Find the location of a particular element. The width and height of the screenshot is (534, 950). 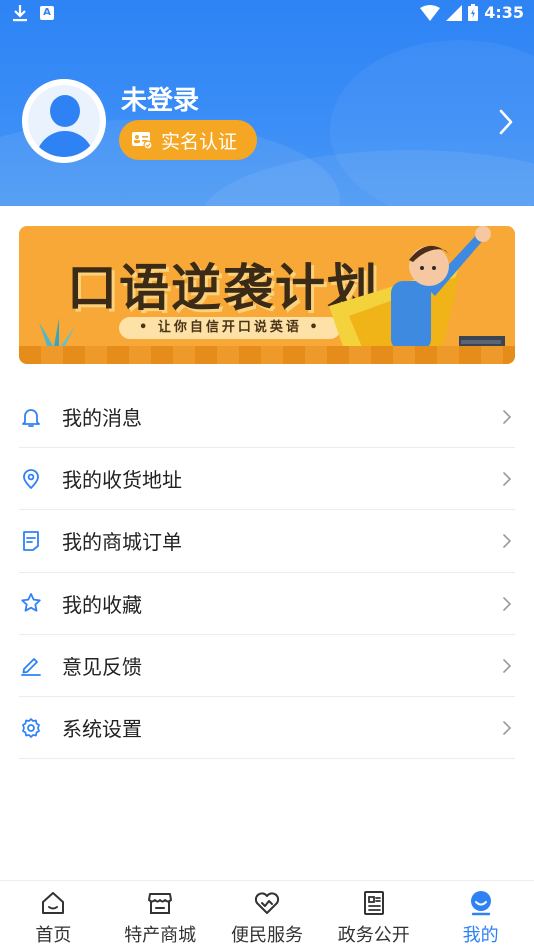

notification-a-icon: A is located at coordinates (47, 13).